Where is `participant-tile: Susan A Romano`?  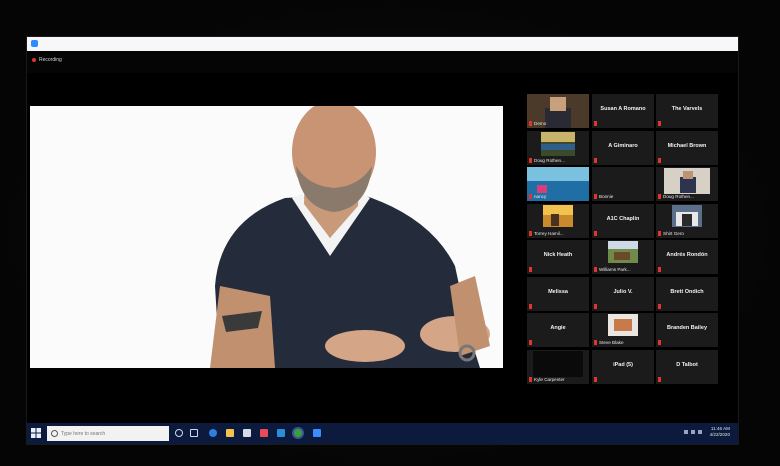 participant-tile: Susan A Romano is located at coordinates (623, 111).